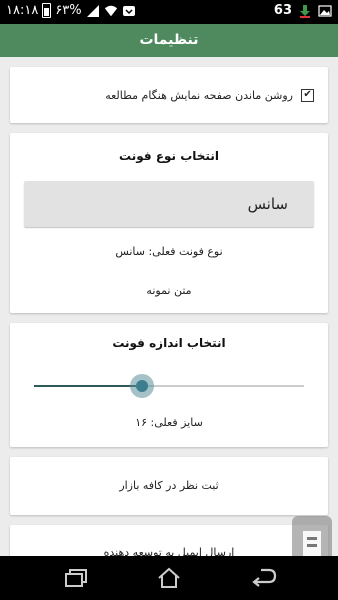 This screenshot has width=338, height=600. I want to click on current-font-label: نوع فونت فعلی: سانس, so click(169, 251).